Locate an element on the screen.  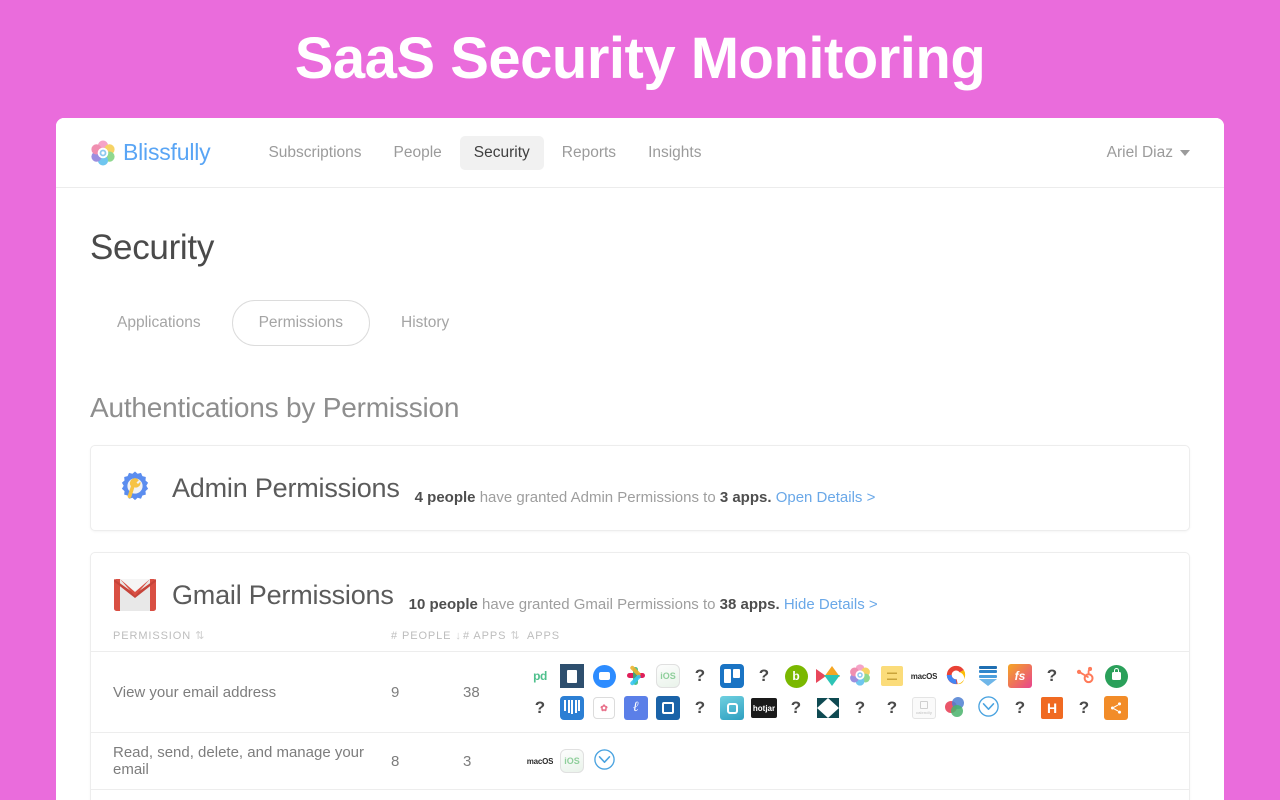
stack-icon is located at coordinates (988, 676).